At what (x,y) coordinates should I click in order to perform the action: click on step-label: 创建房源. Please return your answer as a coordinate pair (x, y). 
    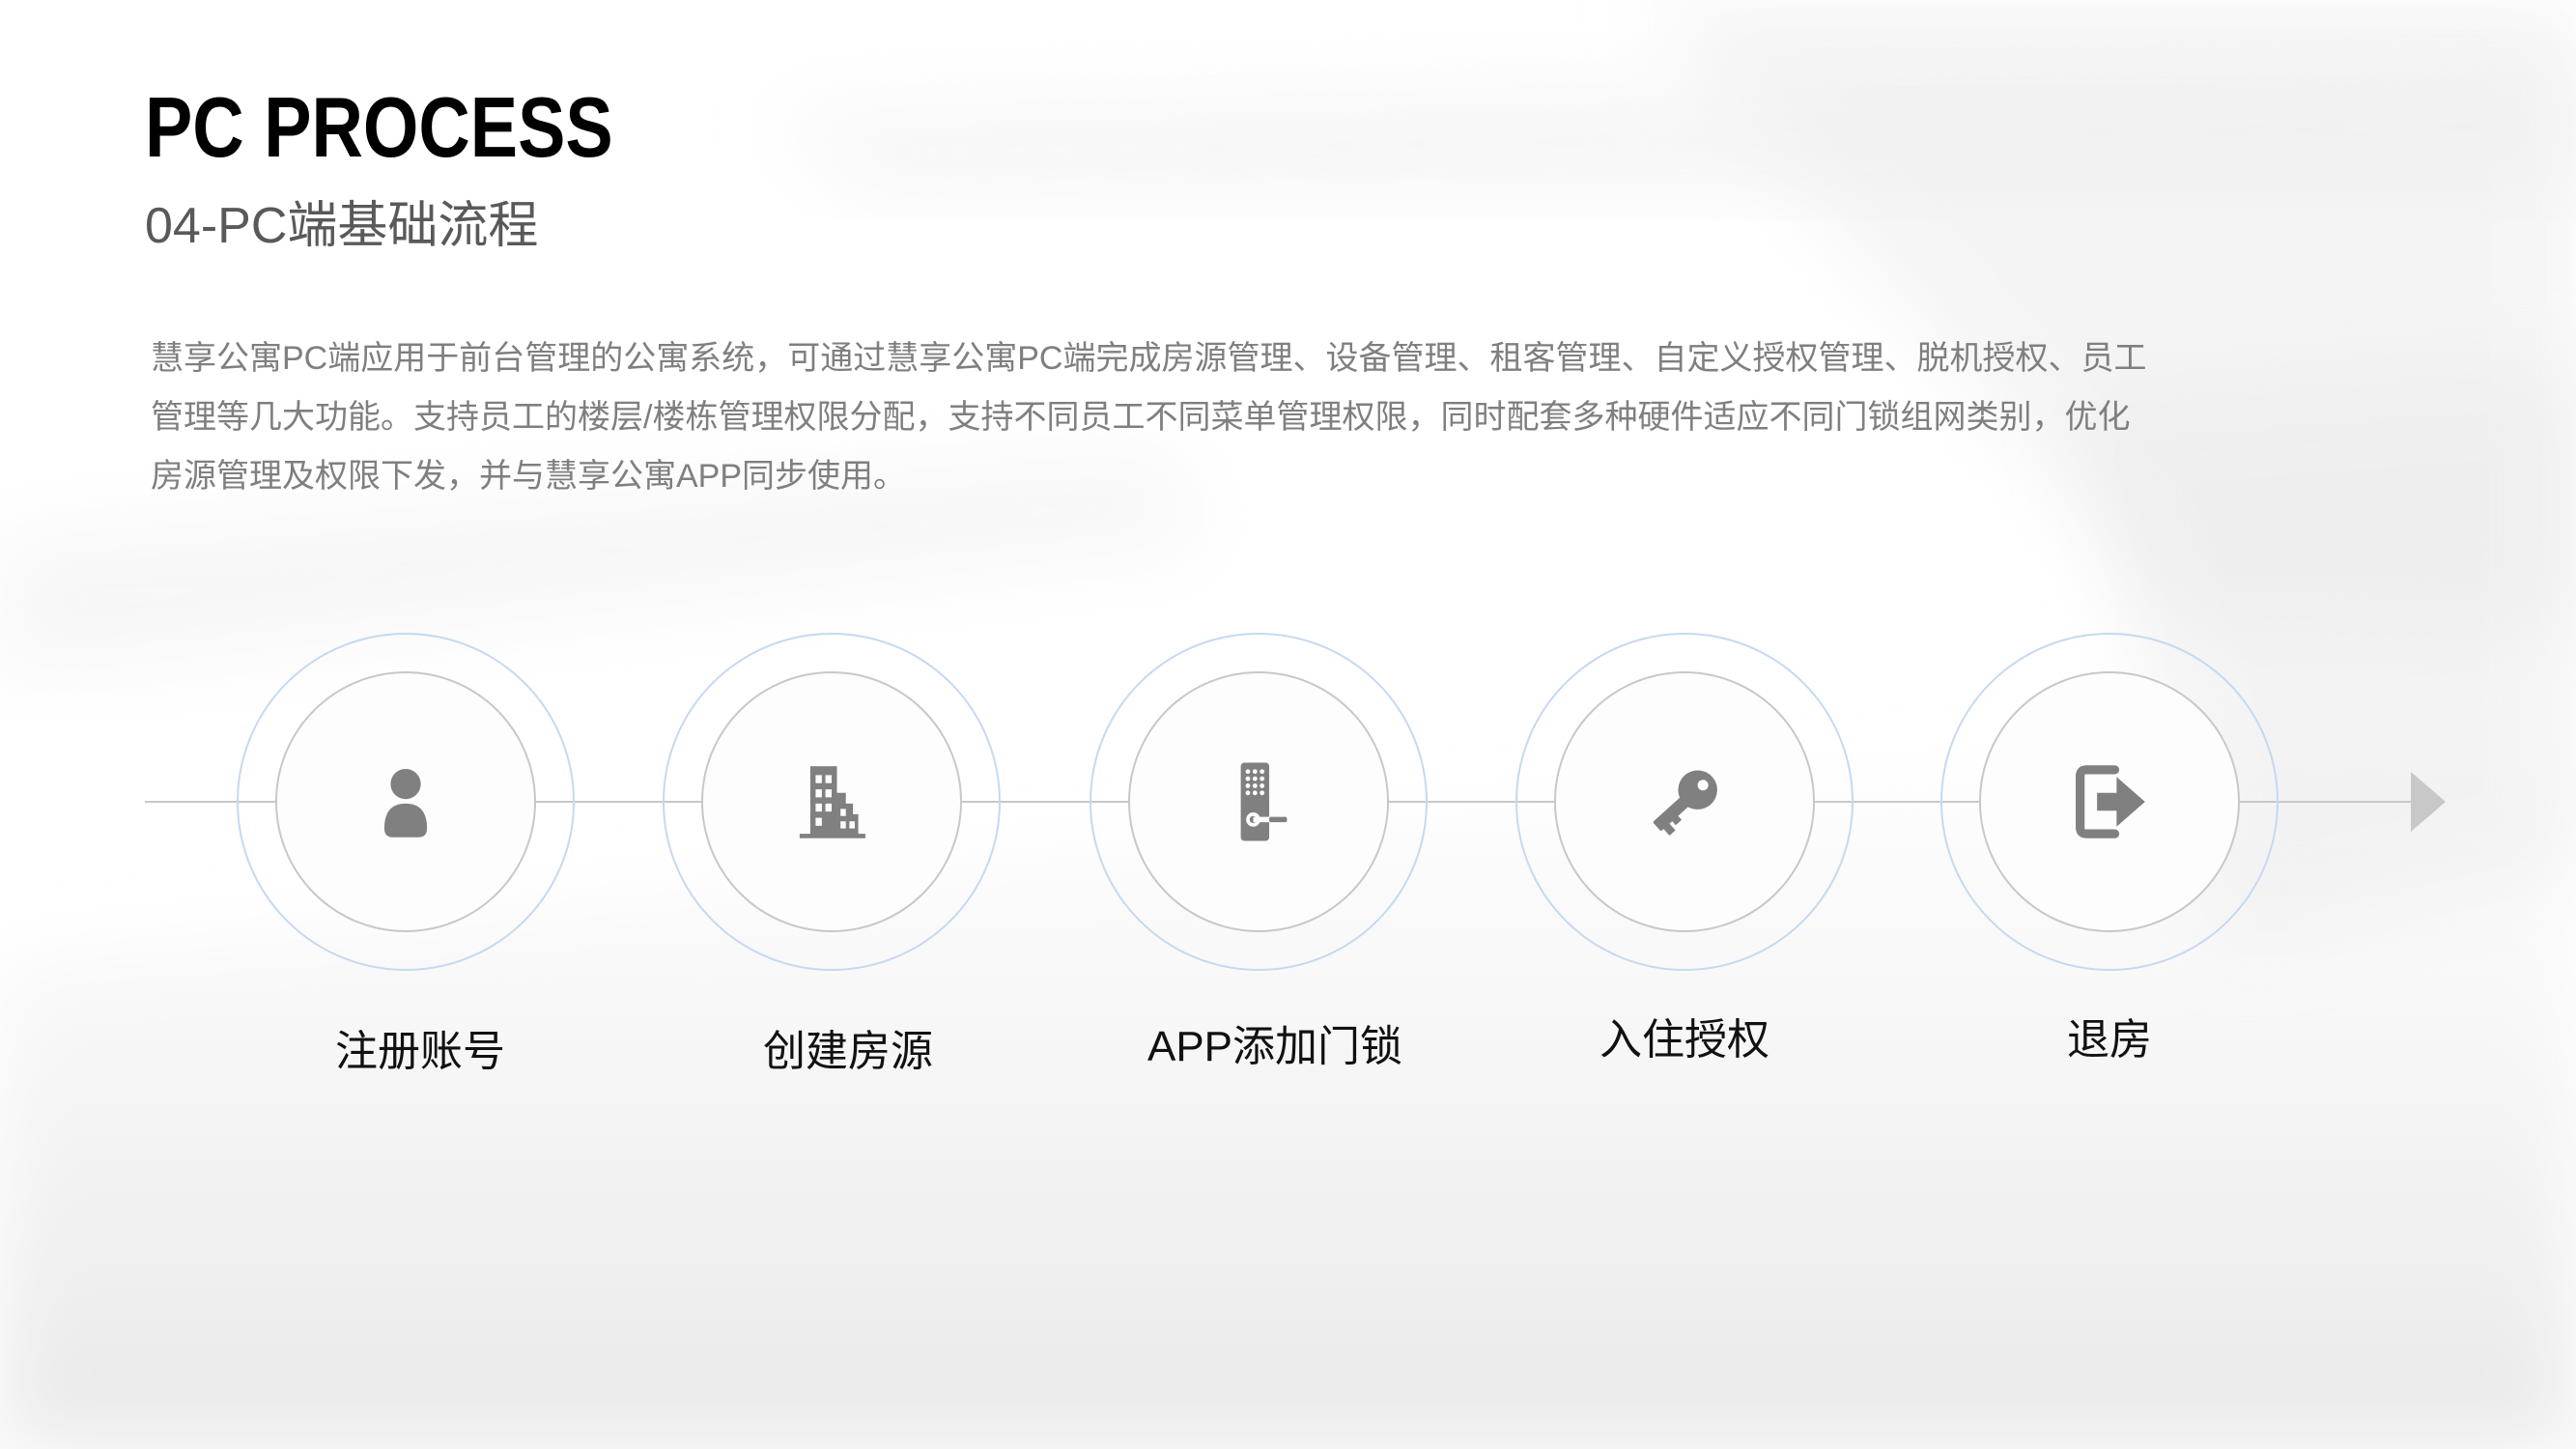
    Looking at the image, I should click on (848, 1051).